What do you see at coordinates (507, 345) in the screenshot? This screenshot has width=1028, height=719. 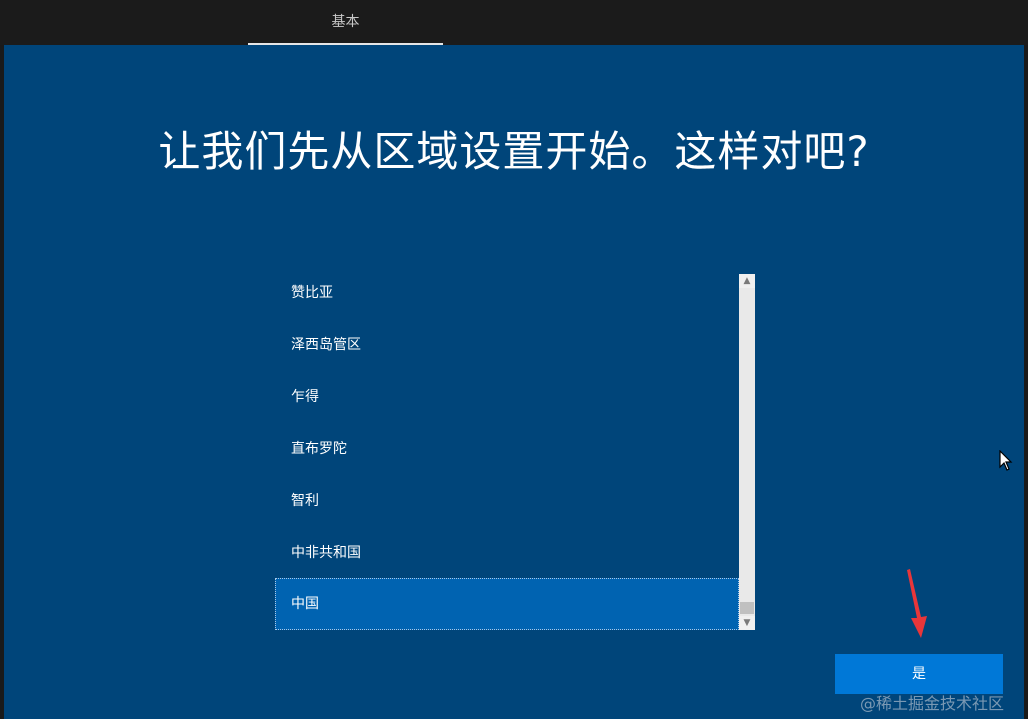 I see `list-item: 泽西岛管区` at bounding box center [507, 345].